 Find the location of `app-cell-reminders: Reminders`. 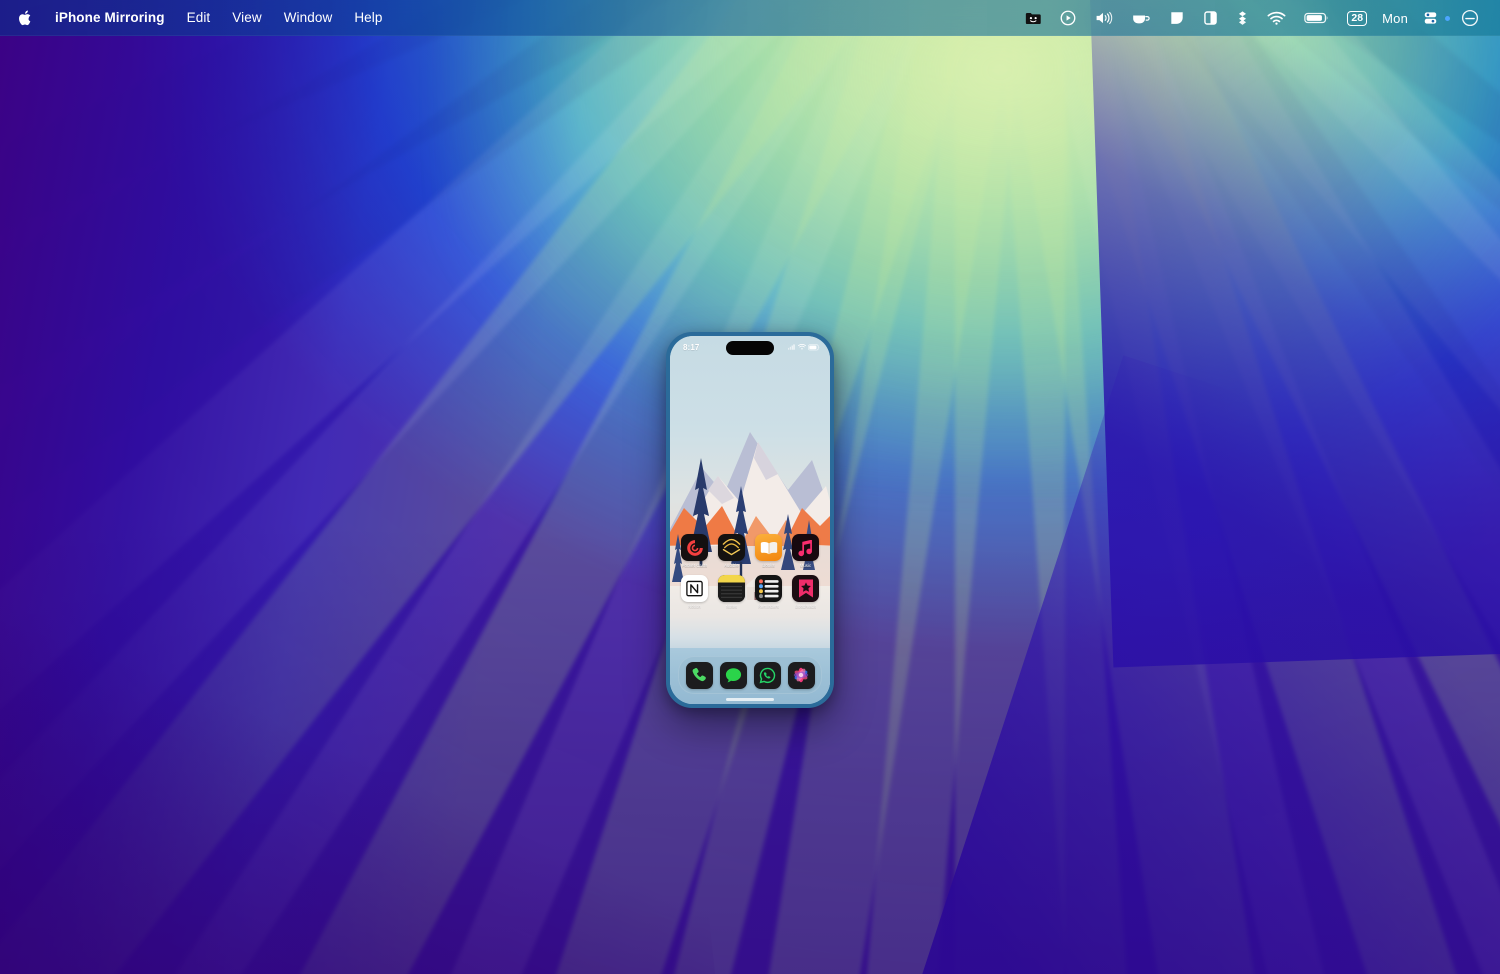

app-cell-reminders: Reminders is located at coordinates (768, 592).